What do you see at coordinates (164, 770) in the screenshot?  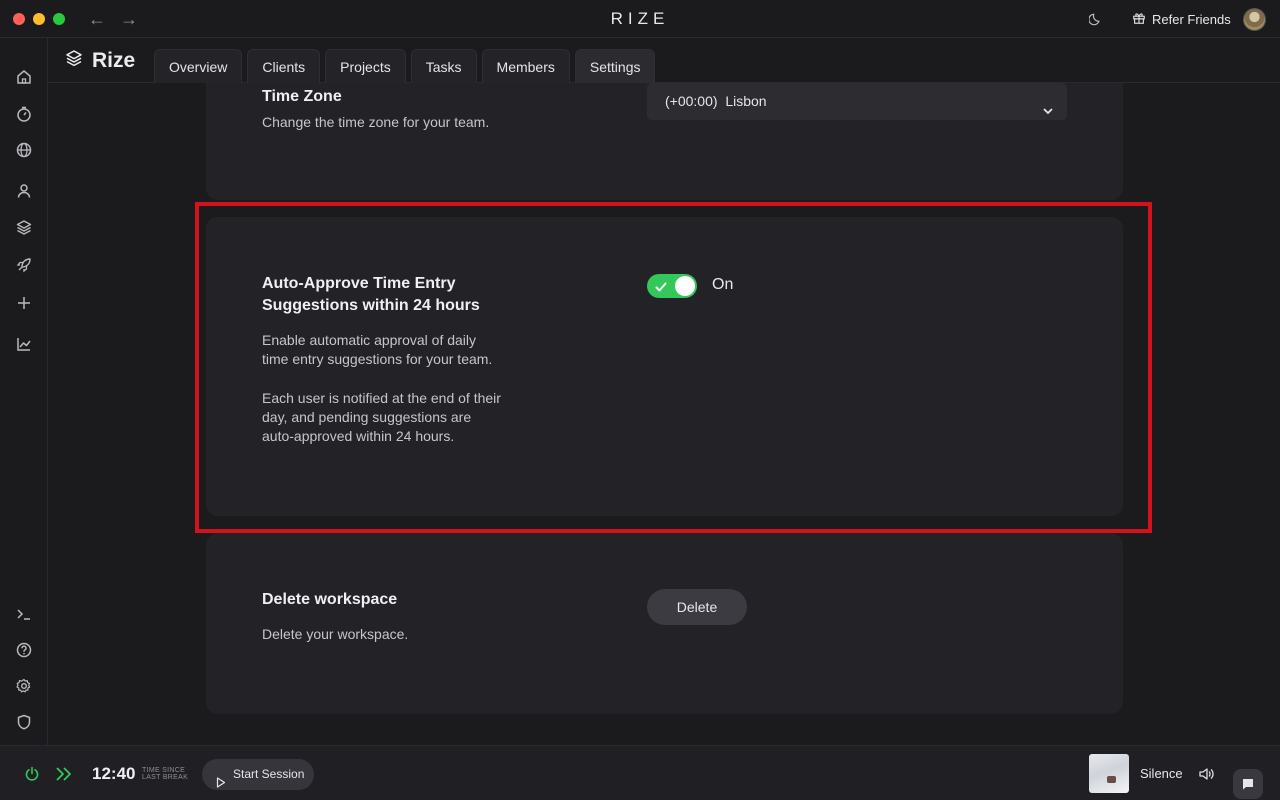 I see `timer-caption-line-1: TIME SINCE` at bounding box center [164, 770].